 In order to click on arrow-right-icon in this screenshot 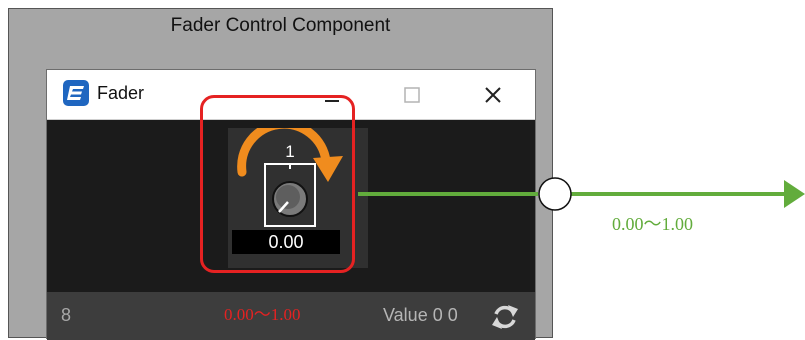, I will do `click(794, 194)`.